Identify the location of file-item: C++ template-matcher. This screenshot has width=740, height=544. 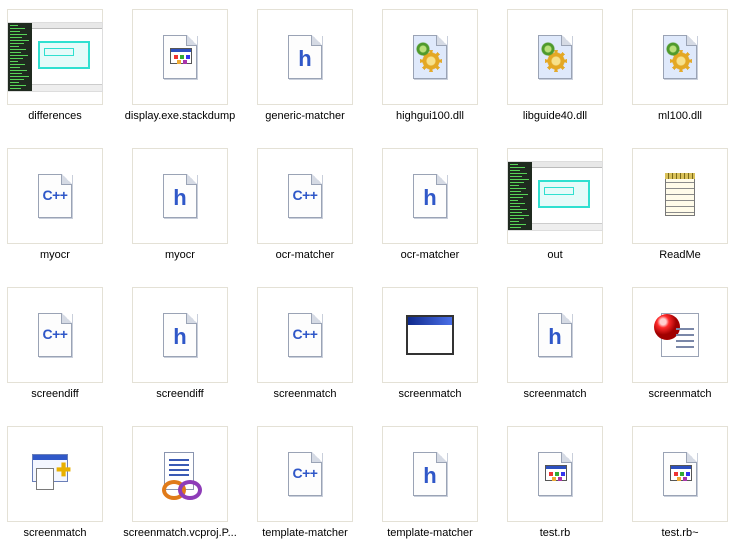
(312, 480).